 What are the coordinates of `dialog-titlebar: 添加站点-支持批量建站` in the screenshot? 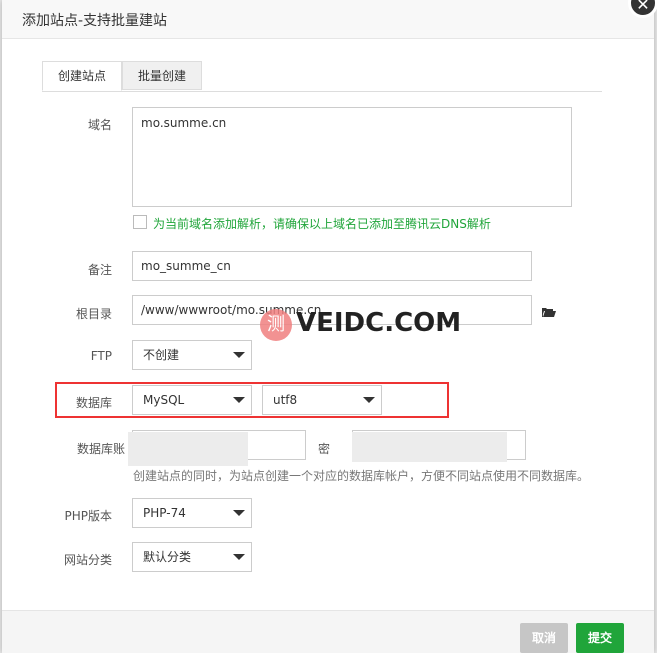 It's located at (328, 19).